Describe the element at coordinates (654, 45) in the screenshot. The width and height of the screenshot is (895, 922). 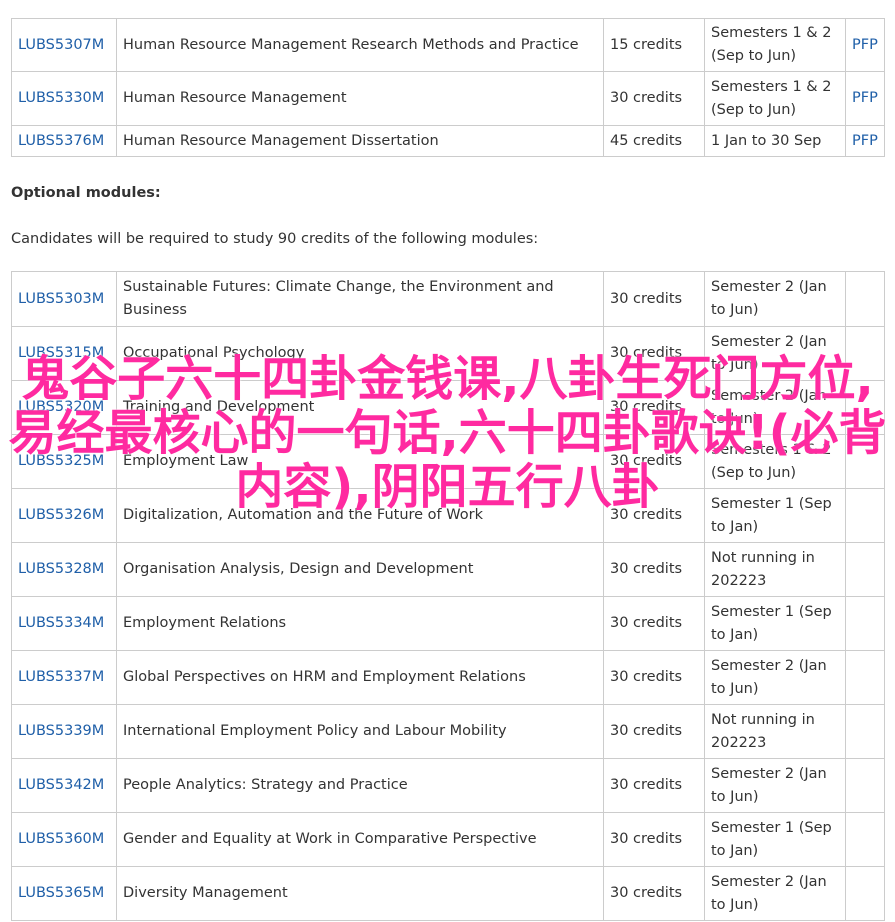
I see `module-credits: 15 credits` at that location.